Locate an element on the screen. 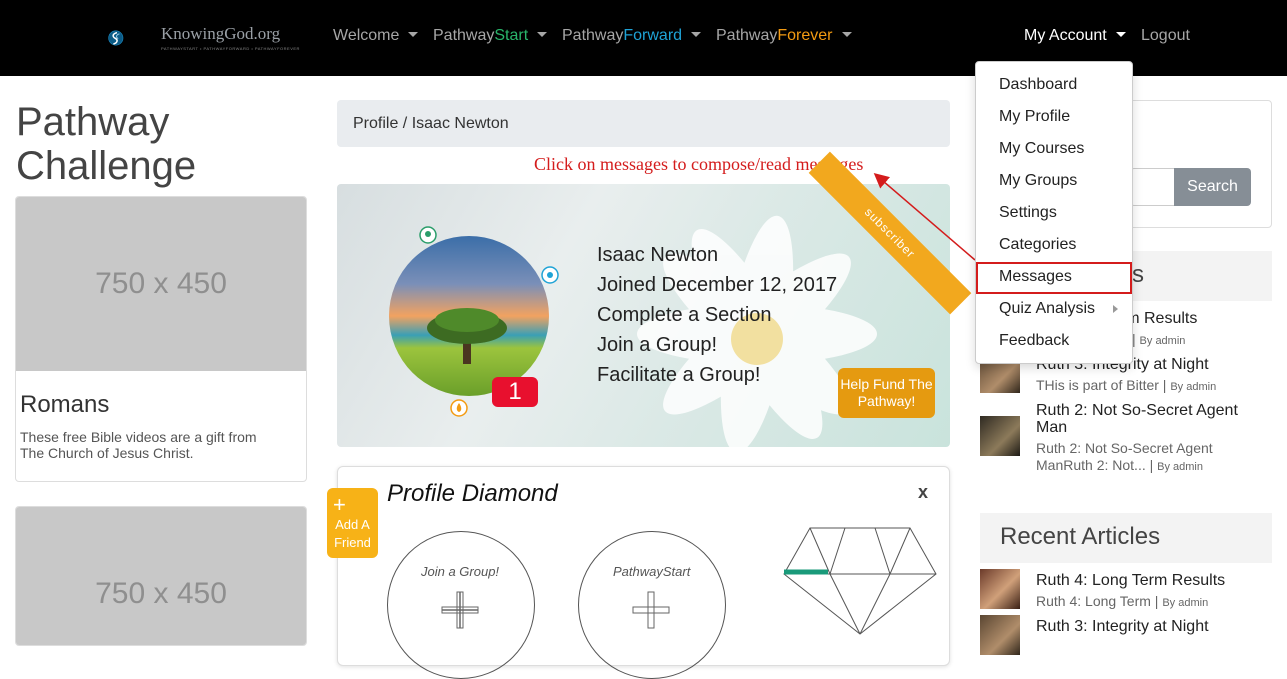 The height and width of the screenshot is (679, 1287). menu-my-profile: My Profile is located at coordinates (1054, 118).